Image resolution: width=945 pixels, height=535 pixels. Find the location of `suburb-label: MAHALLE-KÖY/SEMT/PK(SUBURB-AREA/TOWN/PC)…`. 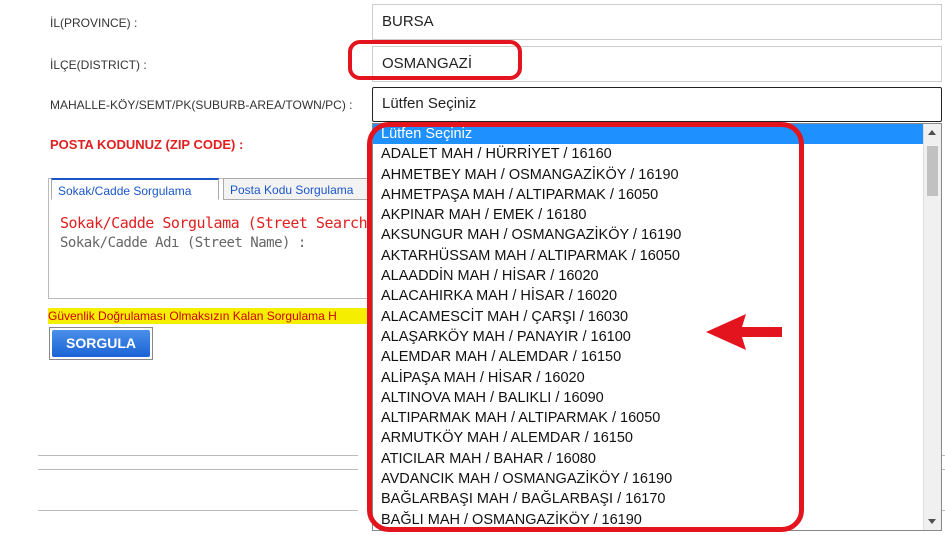

suburb-label: MAHALLE-KÖY/SEMT/PK(SUBURB-AREA/TOWN/PC)… is located at coordinates (201, 105).